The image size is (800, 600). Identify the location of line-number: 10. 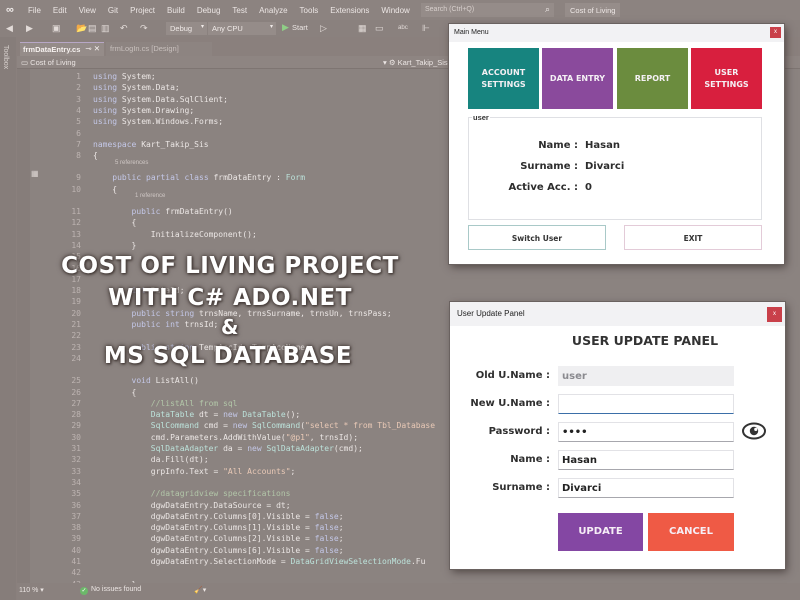
(76, 189).